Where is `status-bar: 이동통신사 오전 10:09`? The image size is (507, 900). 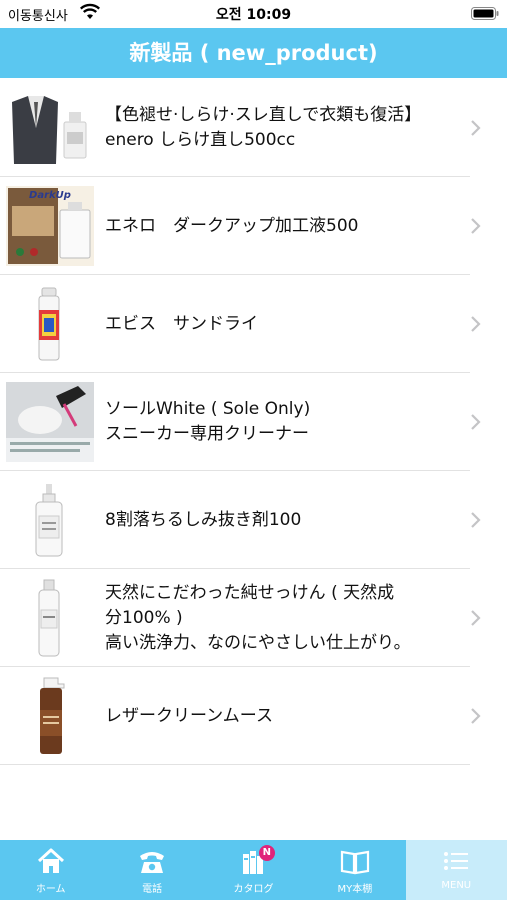
status-bar: 이동통신사 오전 10:09 is located at coordinates (253, 14).